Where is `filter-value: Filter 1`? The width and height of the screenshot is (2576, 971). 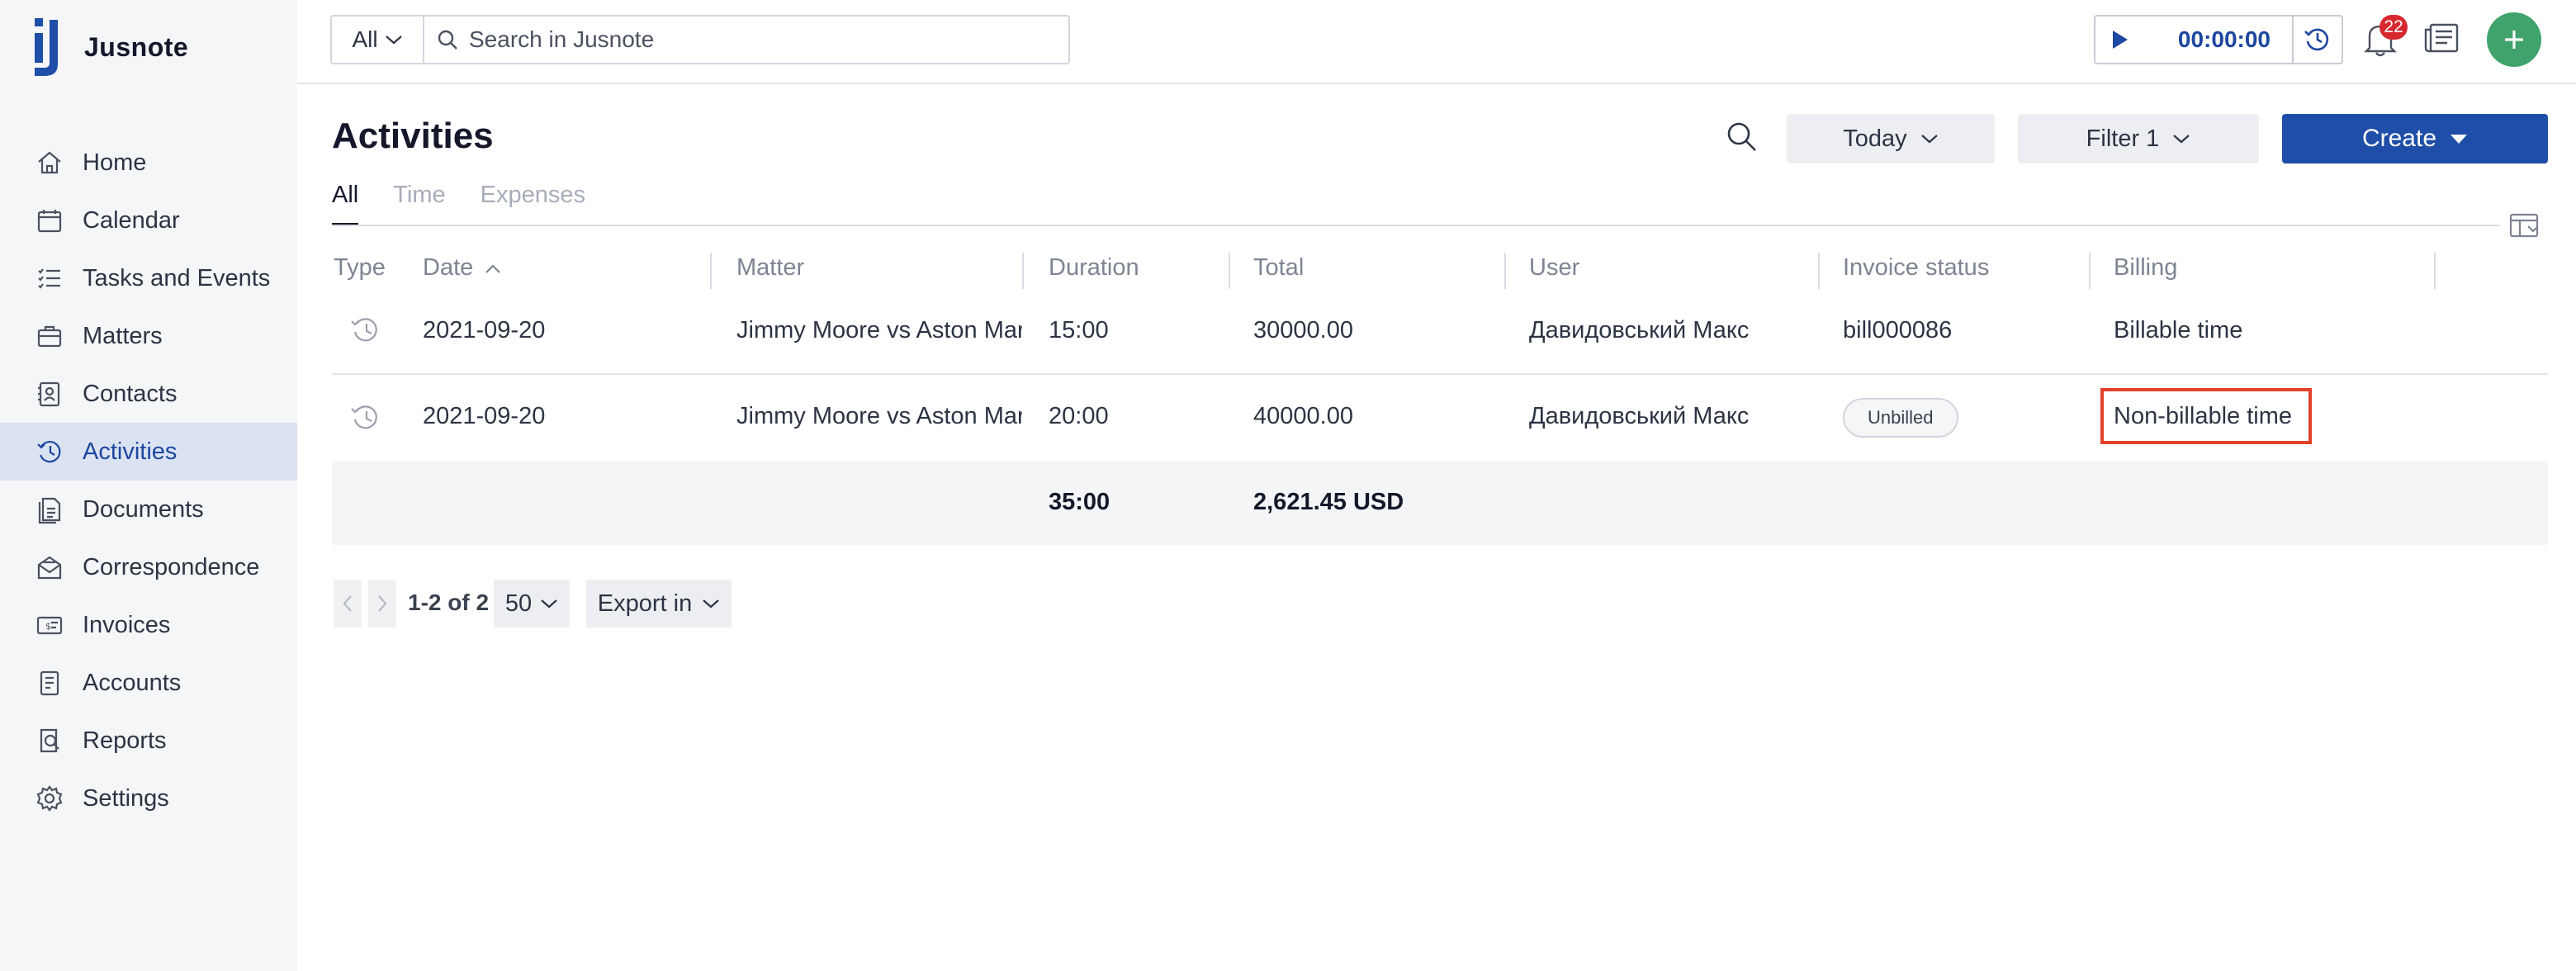
filter-value: Filter 1 is located at coordinates (2123, 138).